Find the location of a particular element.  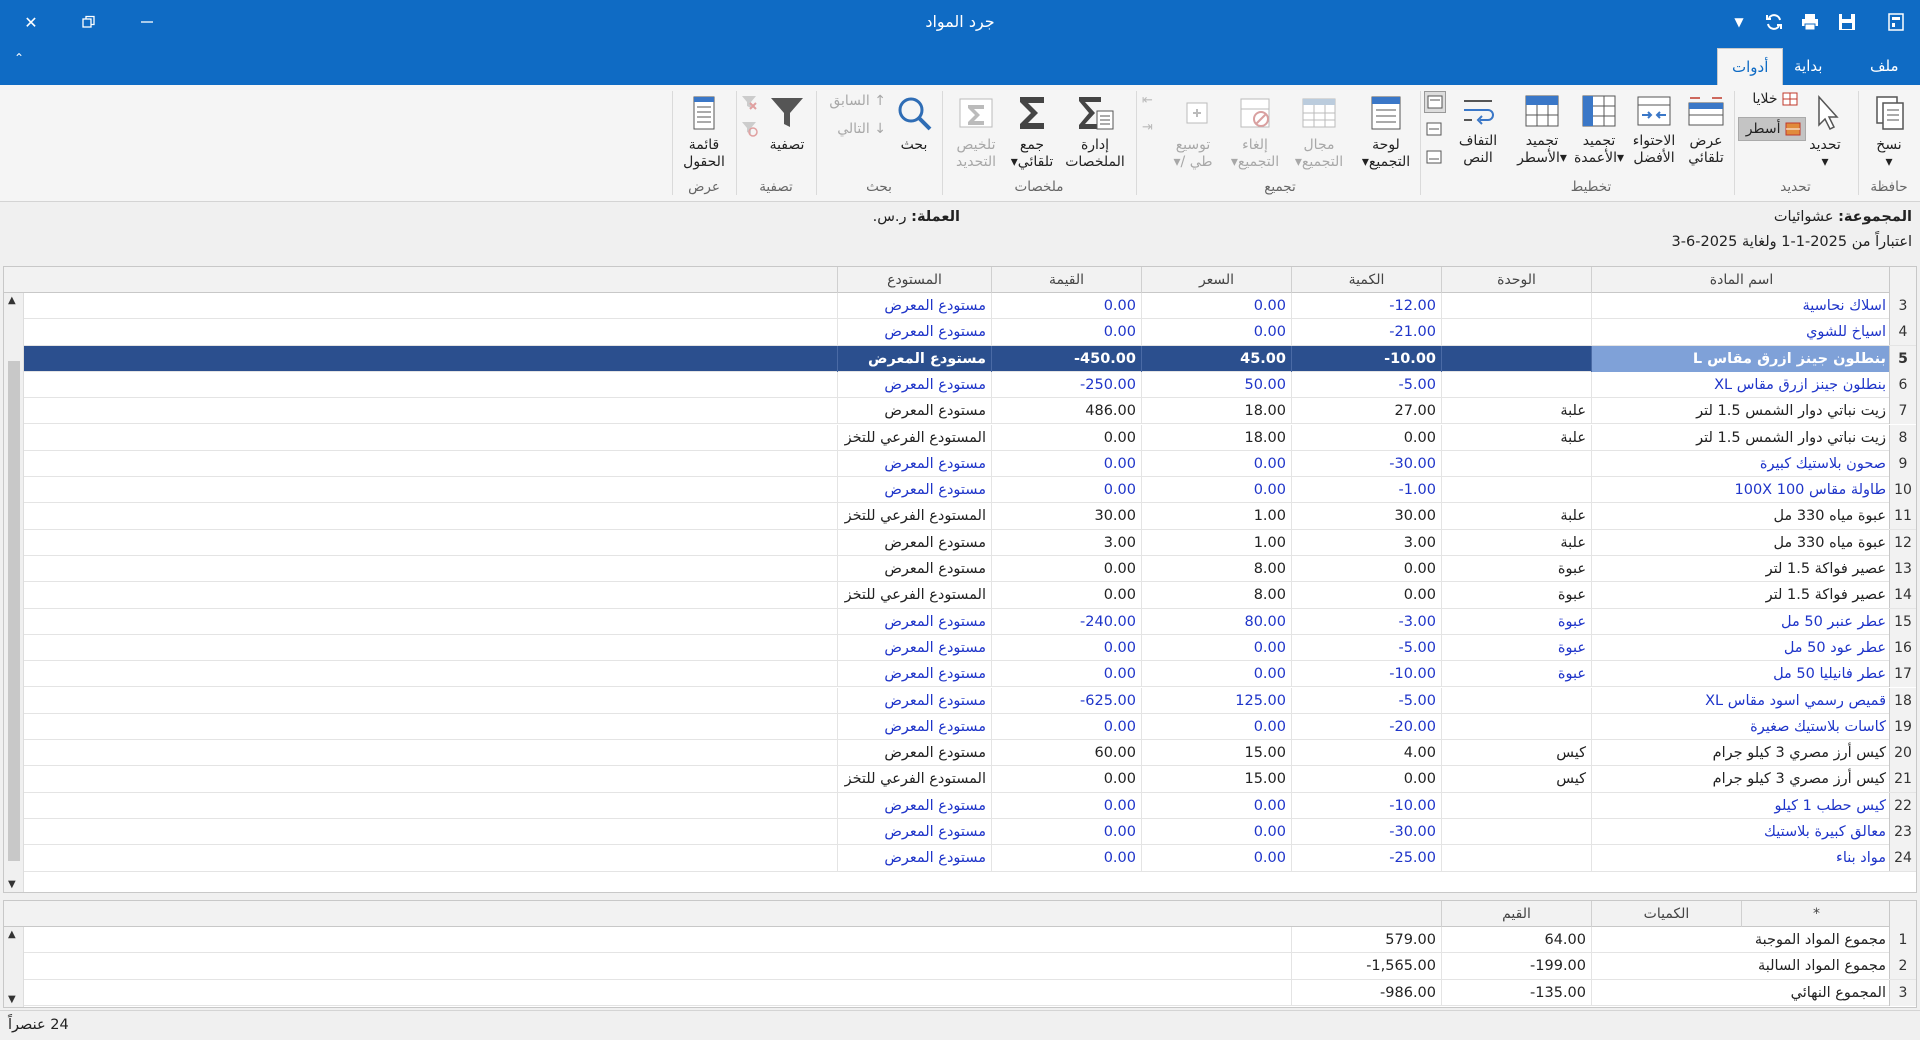

cell-price: 125.00 is located at coordinates (1216, 700).